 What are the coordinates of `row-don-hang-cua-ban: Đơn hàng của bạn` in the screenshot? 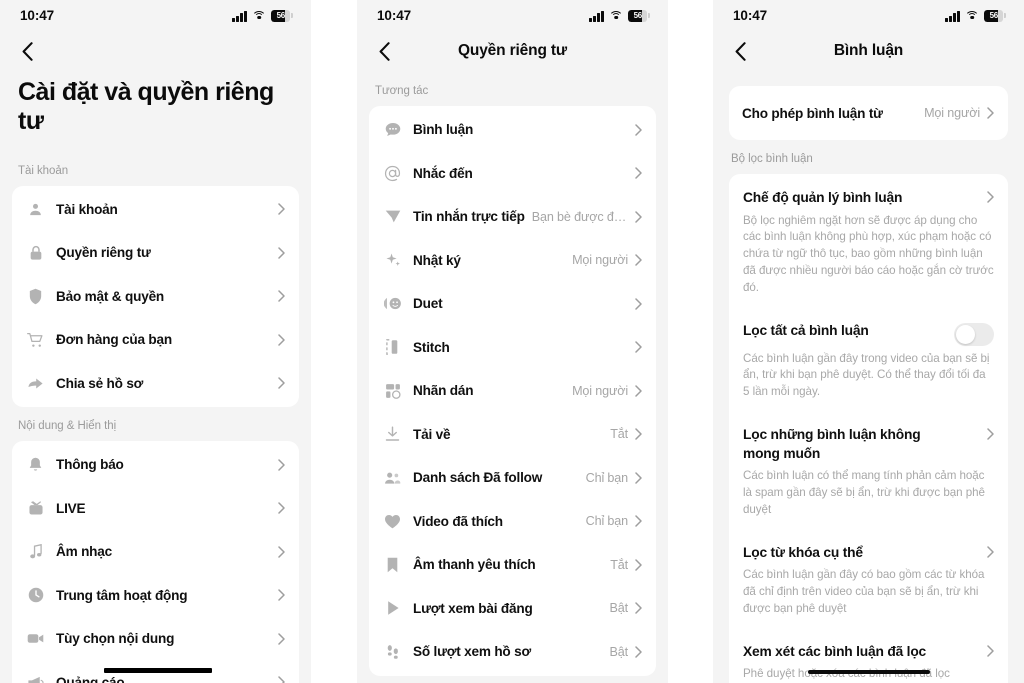 It's located at (155, 340).